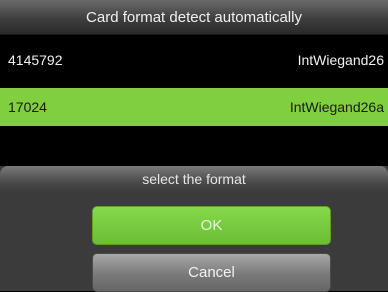  I want to click on list-item-selected: 17024 IntWiegand26a, so click(194, 107).